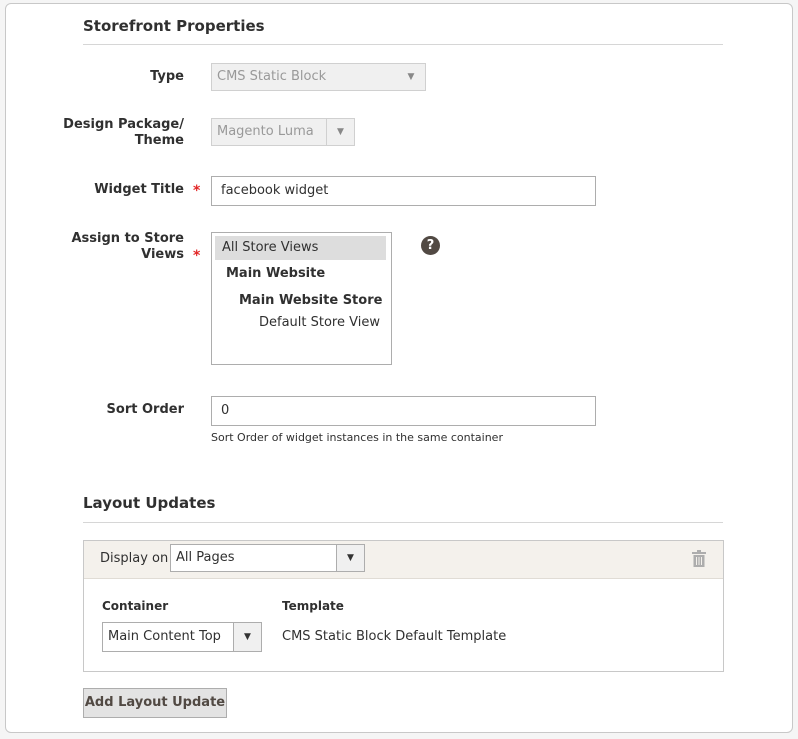 This screenshot has height=739, width=798. Describe the element at coordinates (164, 636) in the screenshot. I see `container-value: Main Content Top` at that location.